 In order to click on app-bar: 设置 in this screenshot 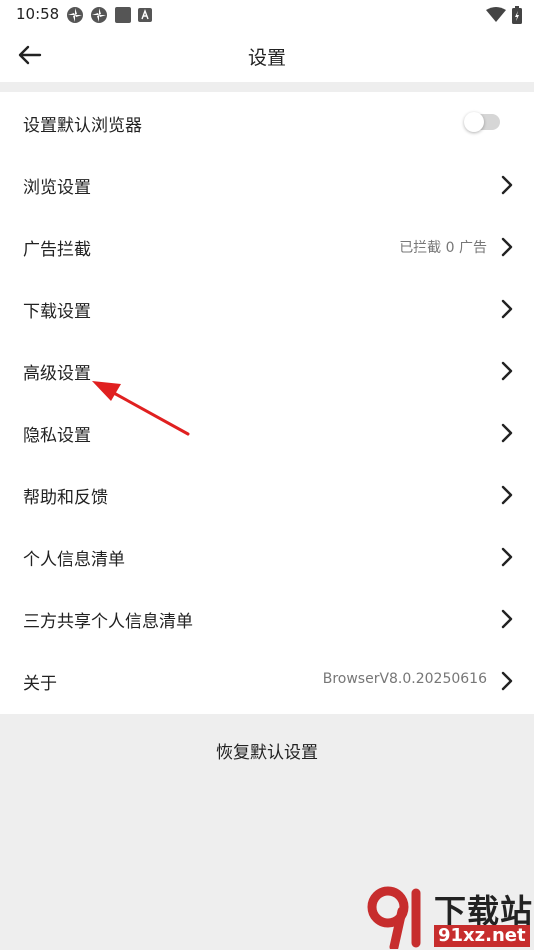, I will do `click(267, 55)`.